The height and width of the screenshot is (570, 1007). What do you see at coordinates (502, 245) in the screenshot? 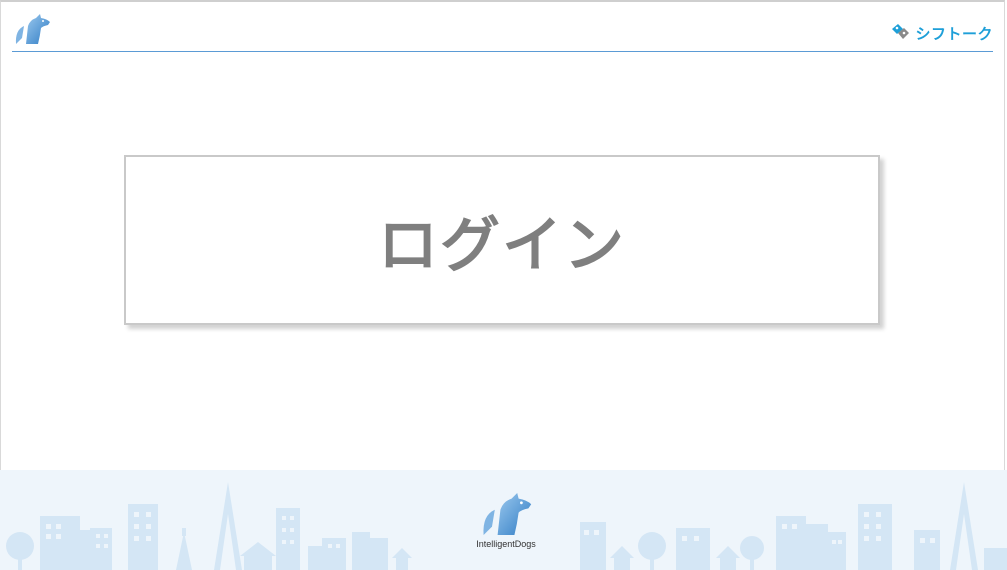
I see `login-button-label: ログイン` at bounding box center [502, 245].